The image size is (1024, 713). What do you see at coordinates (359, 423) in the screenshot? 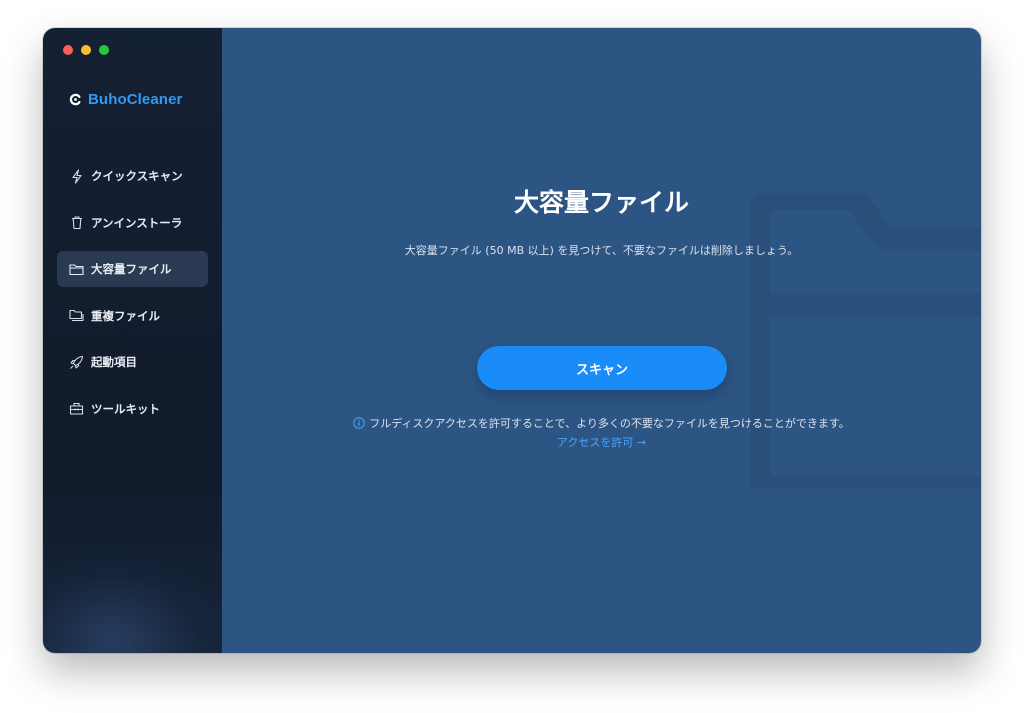
I see `info-icon` at bounding box center [359, 423].